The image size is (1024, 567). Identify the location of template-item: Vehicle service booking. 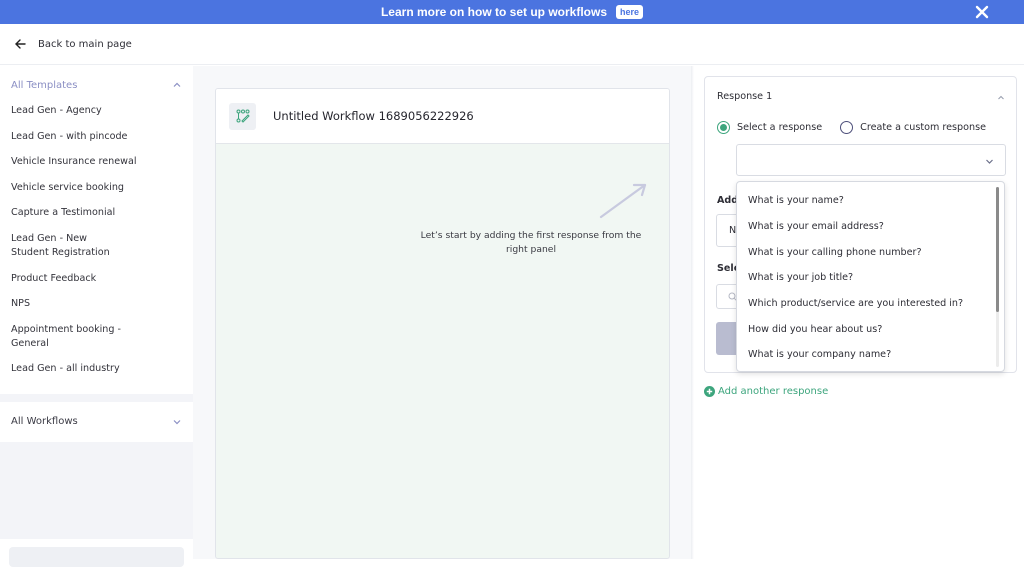
(85, 188).